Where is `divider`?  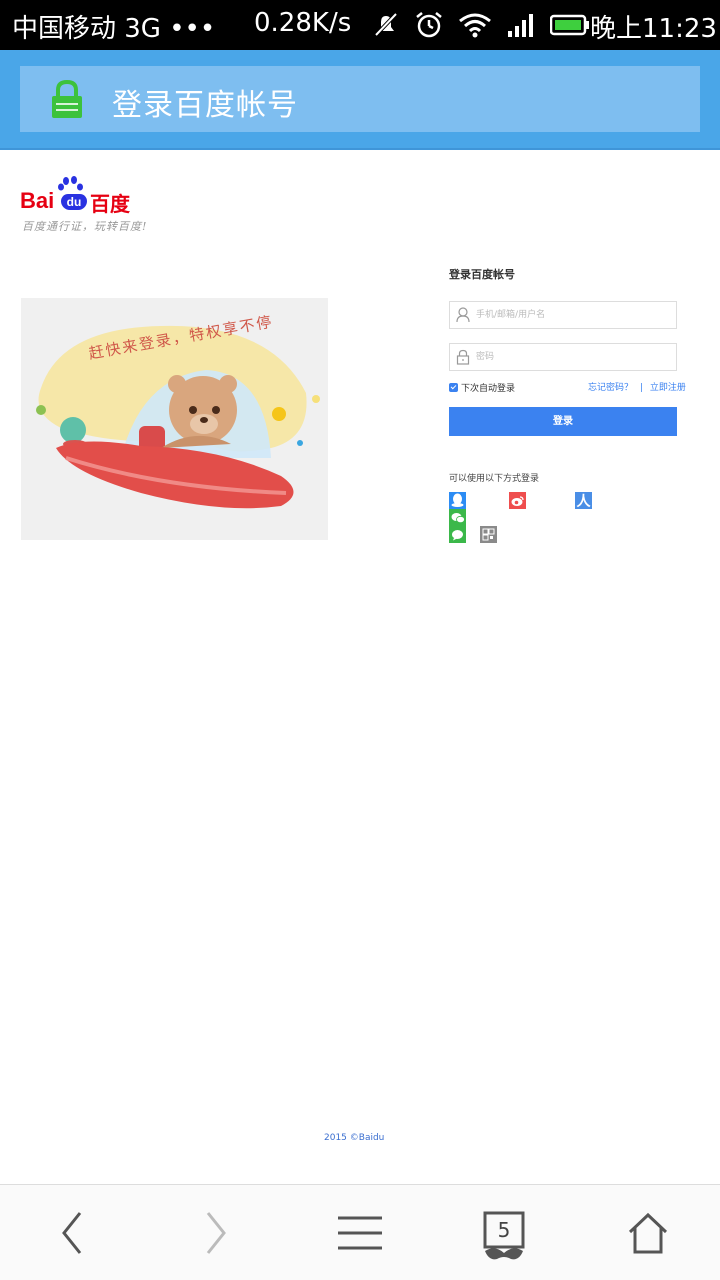
divider is located at coordinates (360, 149).